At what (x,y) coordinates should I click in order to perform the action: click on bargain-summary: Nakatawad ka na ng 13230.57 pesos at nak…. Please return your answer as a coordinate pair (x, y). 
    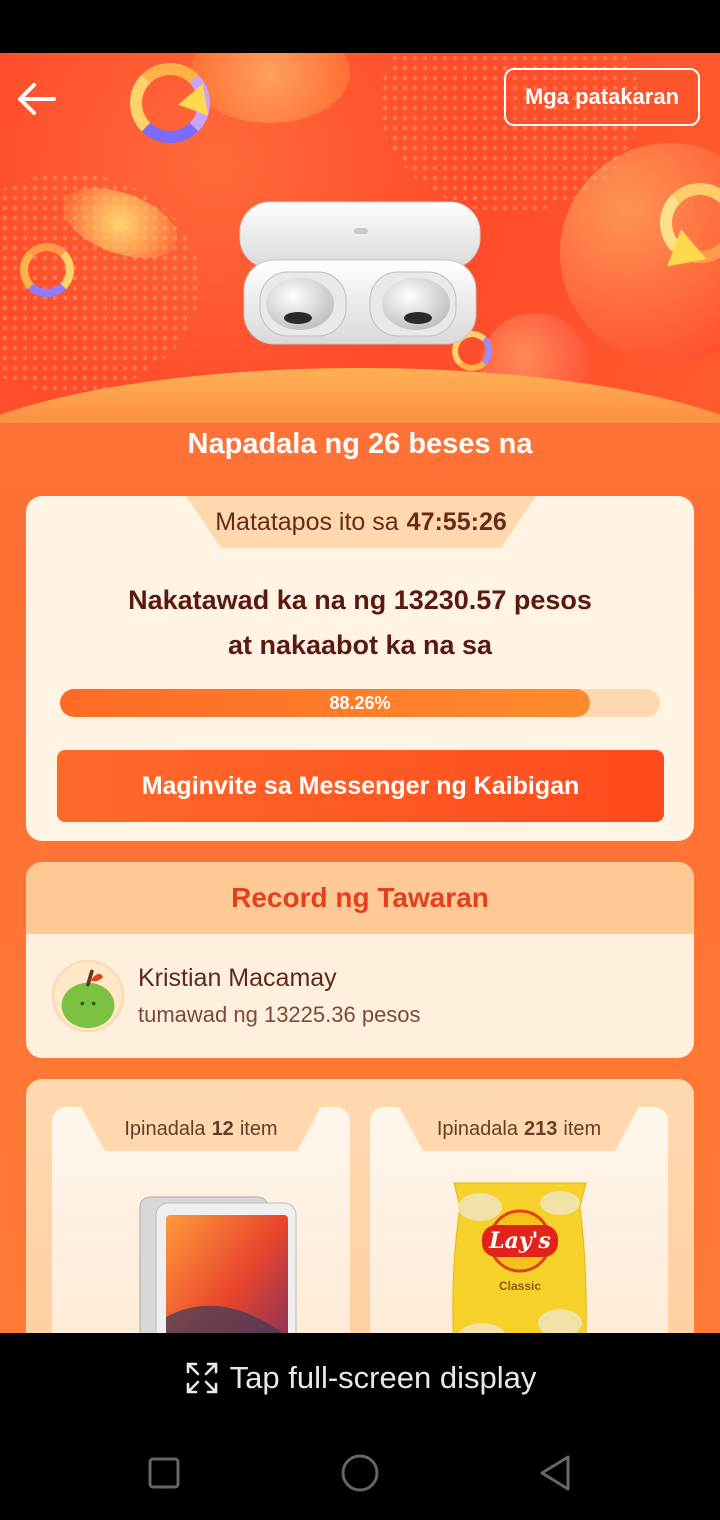
    Looking at the image, I should click on (360, 623).